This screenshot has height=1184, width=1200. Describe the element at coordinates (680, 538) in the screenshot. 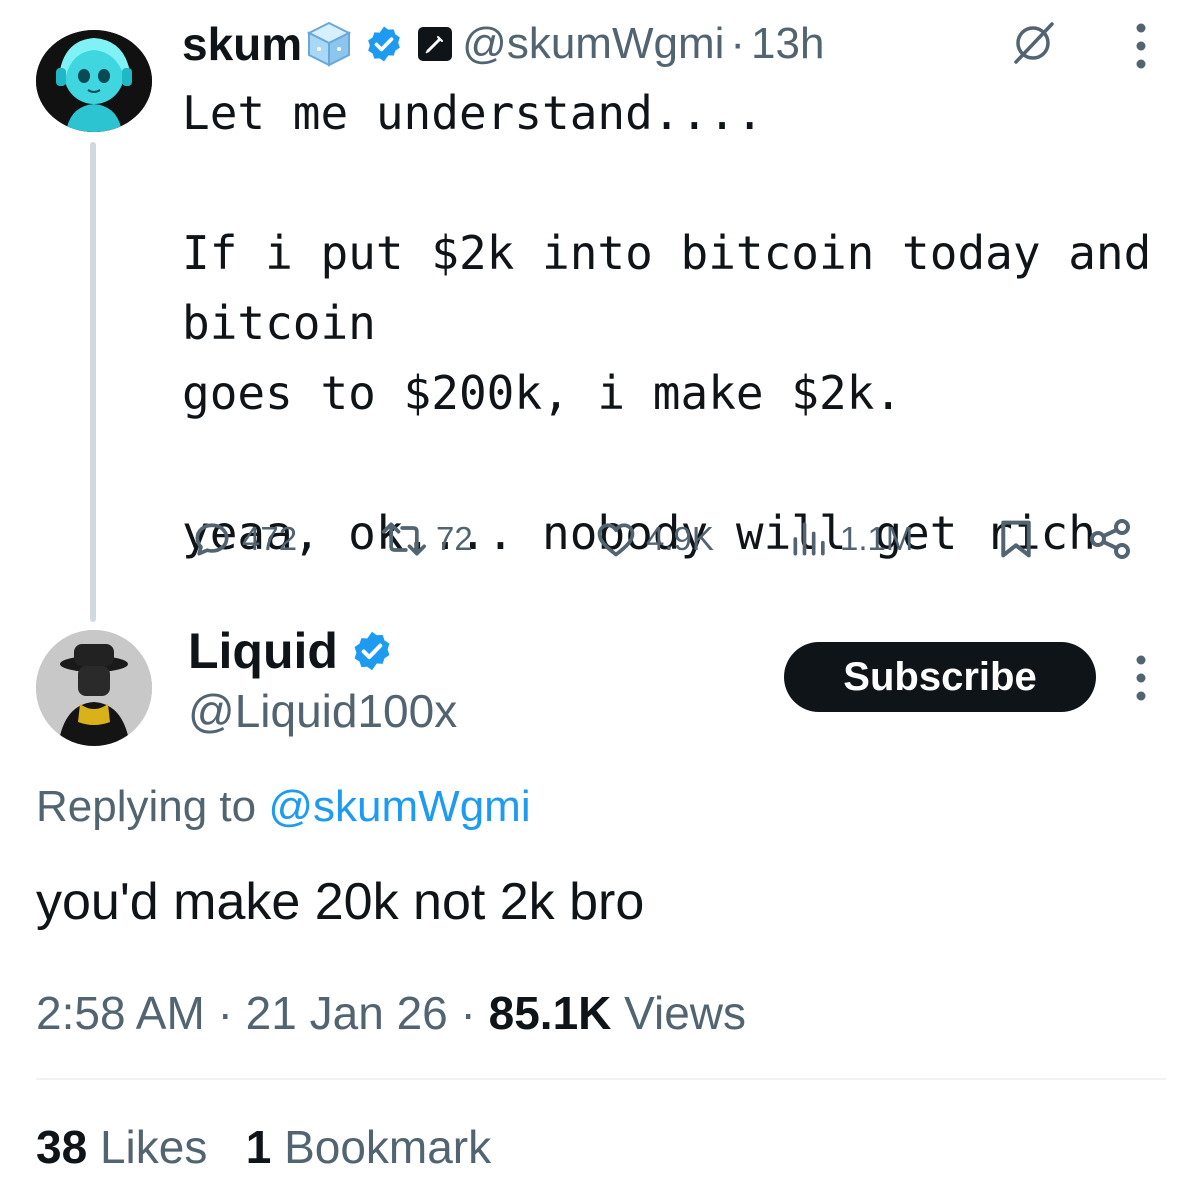

I see `like-count: 4.9K` at that location.